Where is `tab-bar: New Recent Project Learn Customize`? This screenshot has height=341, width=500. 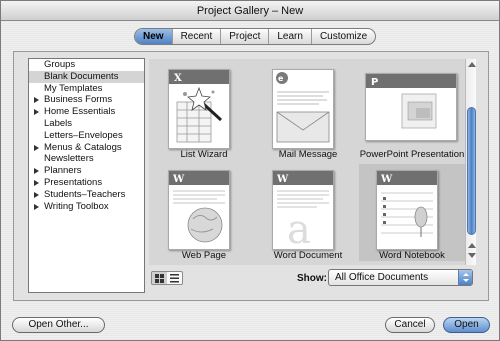
tab-bar: New Recent Project Learn Customize is located at coordinates (255, 36).